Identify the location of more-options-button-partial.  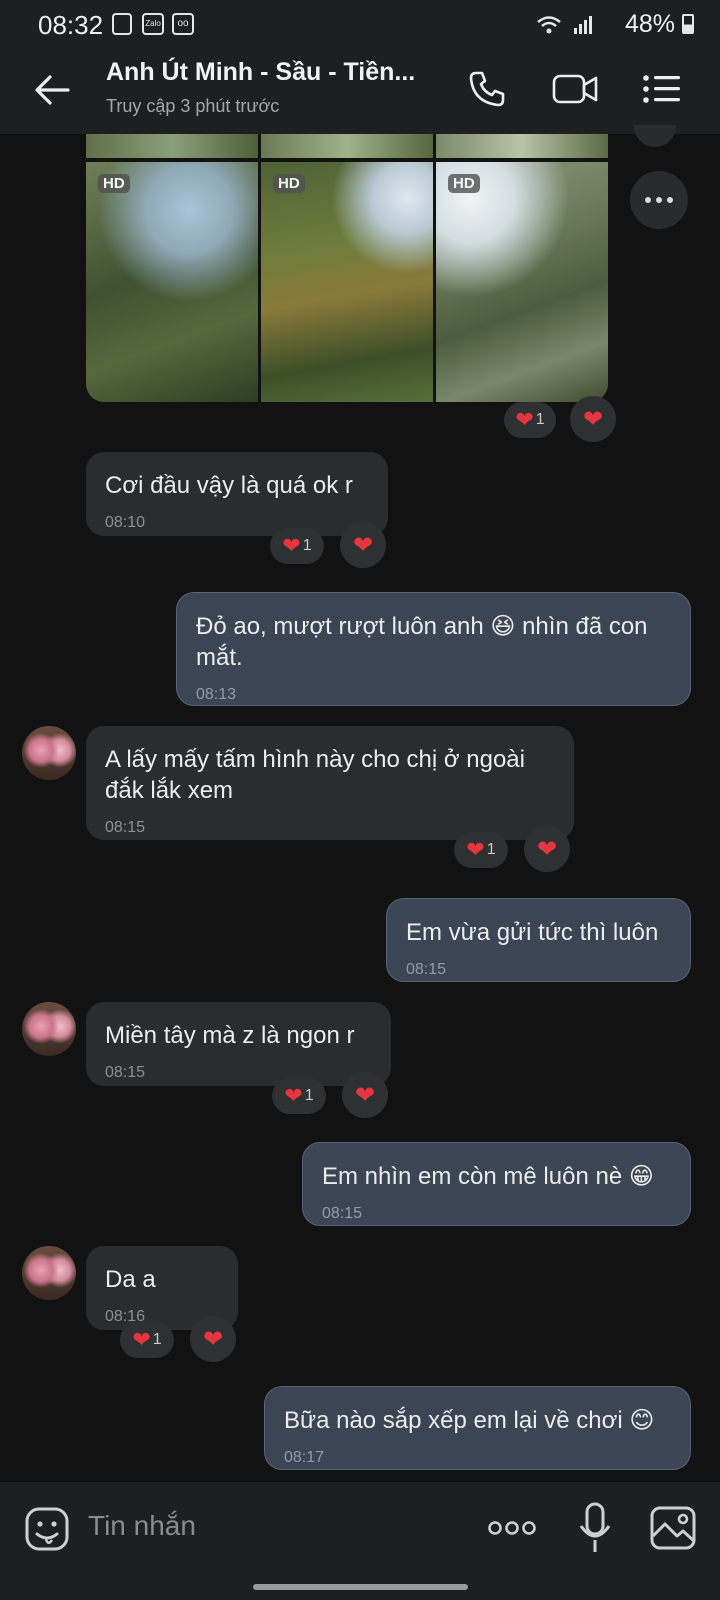
(655, 136).